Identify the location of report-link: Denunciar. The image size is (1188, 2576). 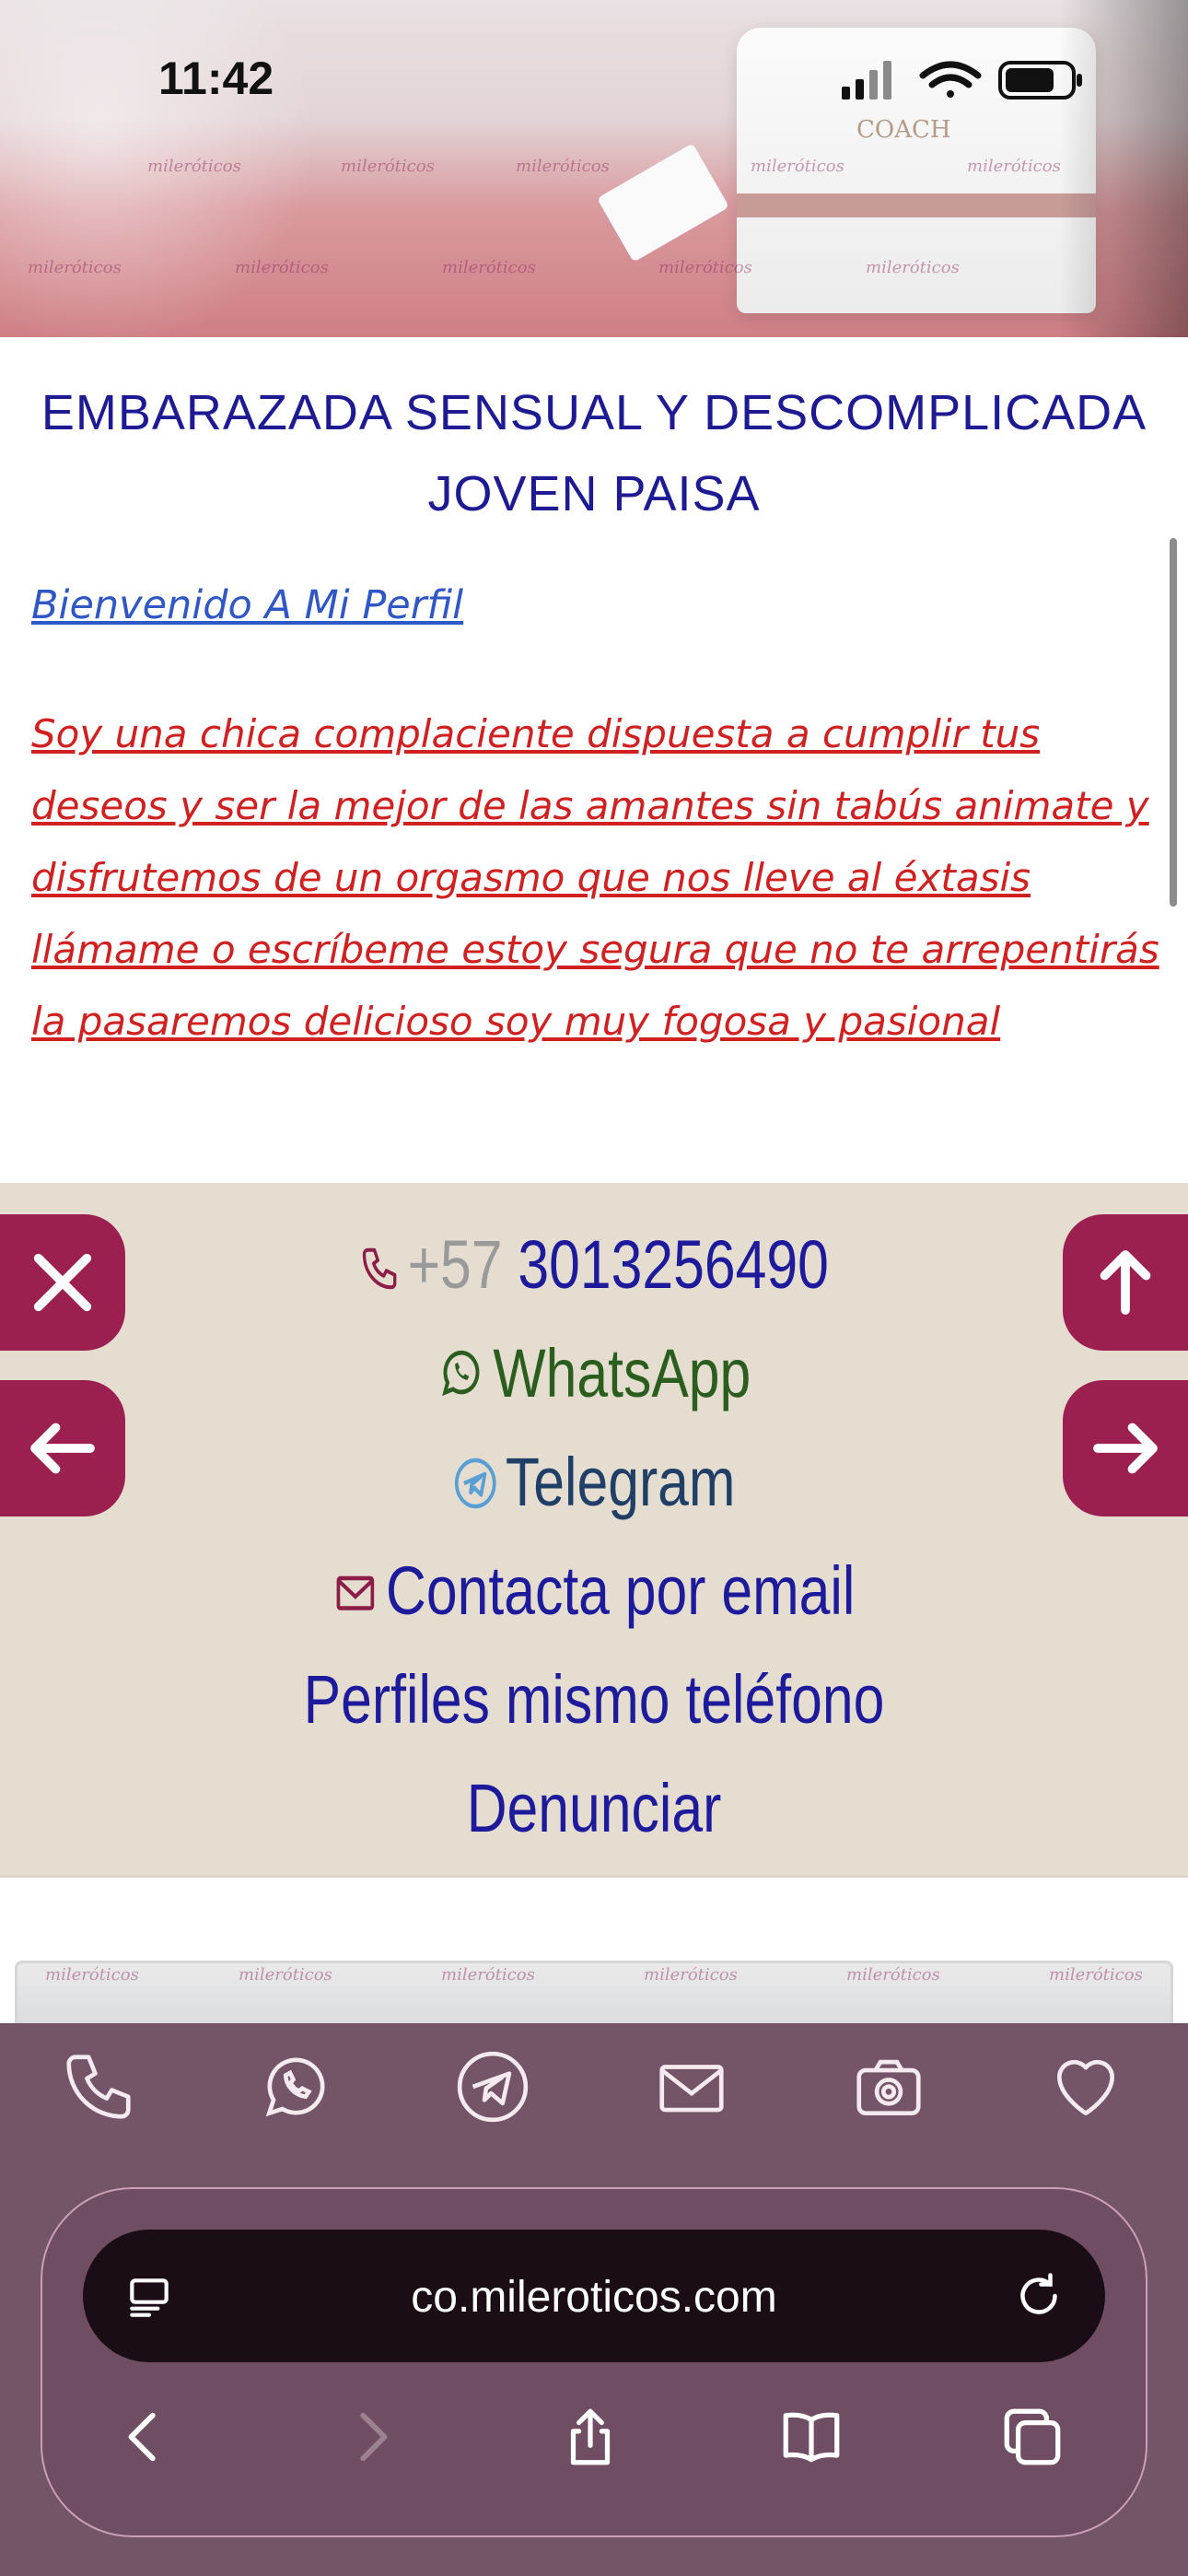
(594, 1808).